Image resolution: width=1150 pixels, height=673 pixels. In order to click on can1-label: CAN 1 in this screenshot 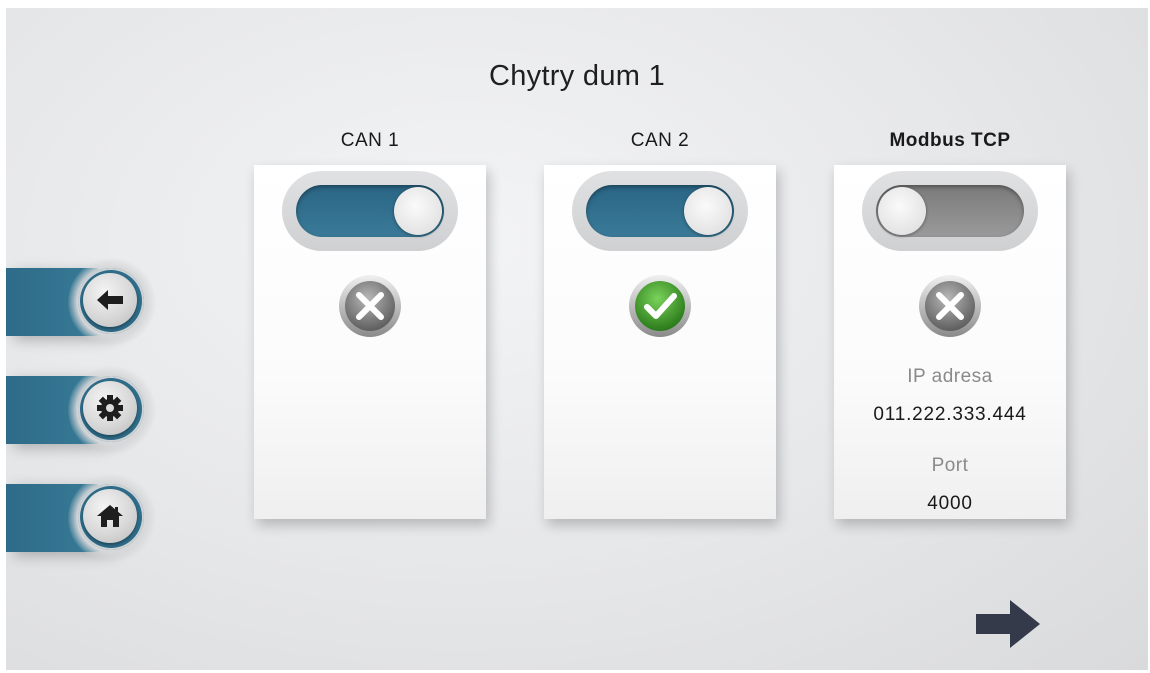, I will do `click(370, 140)`.